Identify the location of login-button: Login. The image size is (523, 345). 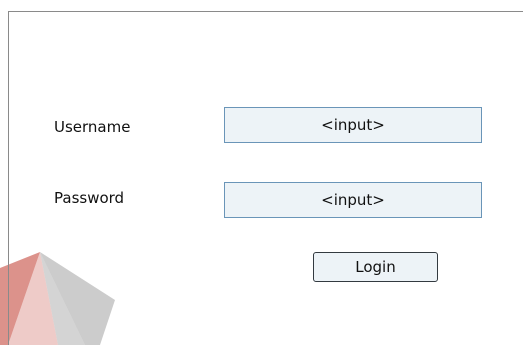
(375, 267).